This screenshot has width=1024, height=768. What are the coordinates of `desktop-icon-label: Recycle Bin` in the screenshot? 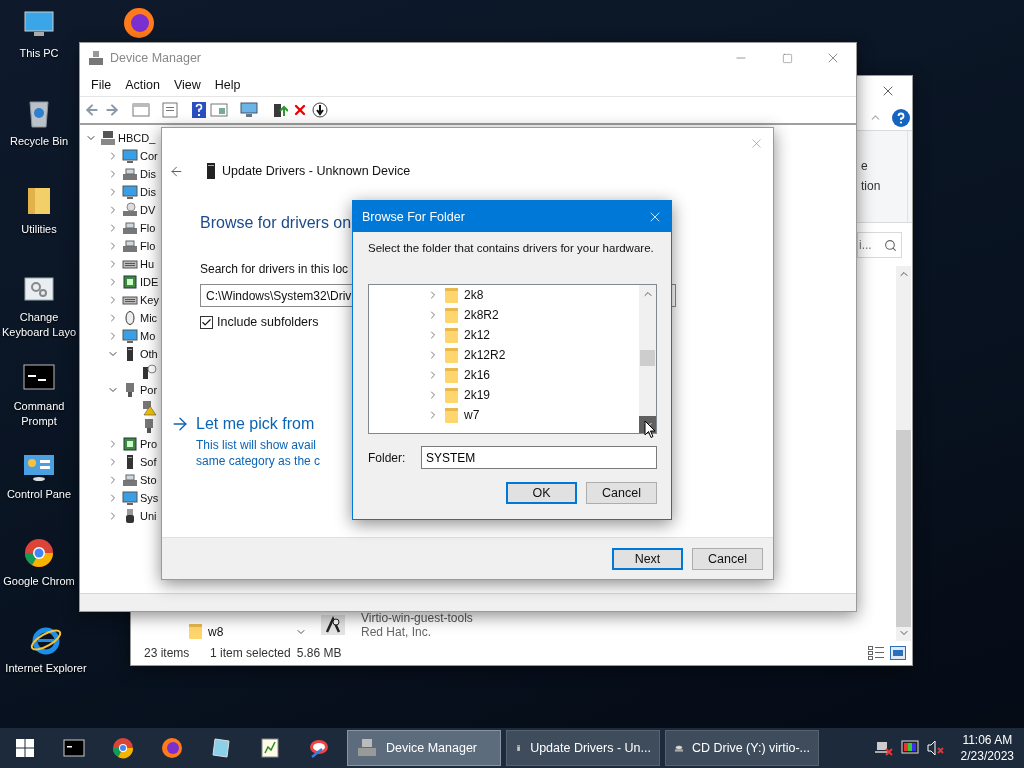 It's located at (39, 141).